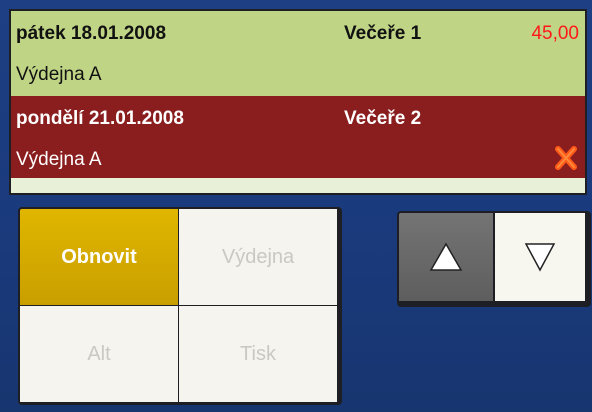 Image resolution: width=592 pixels, height=412 pixels. Describe the element at coordinates (258, 354) in the screenshot. I see `print-button: Tisk` at that location.